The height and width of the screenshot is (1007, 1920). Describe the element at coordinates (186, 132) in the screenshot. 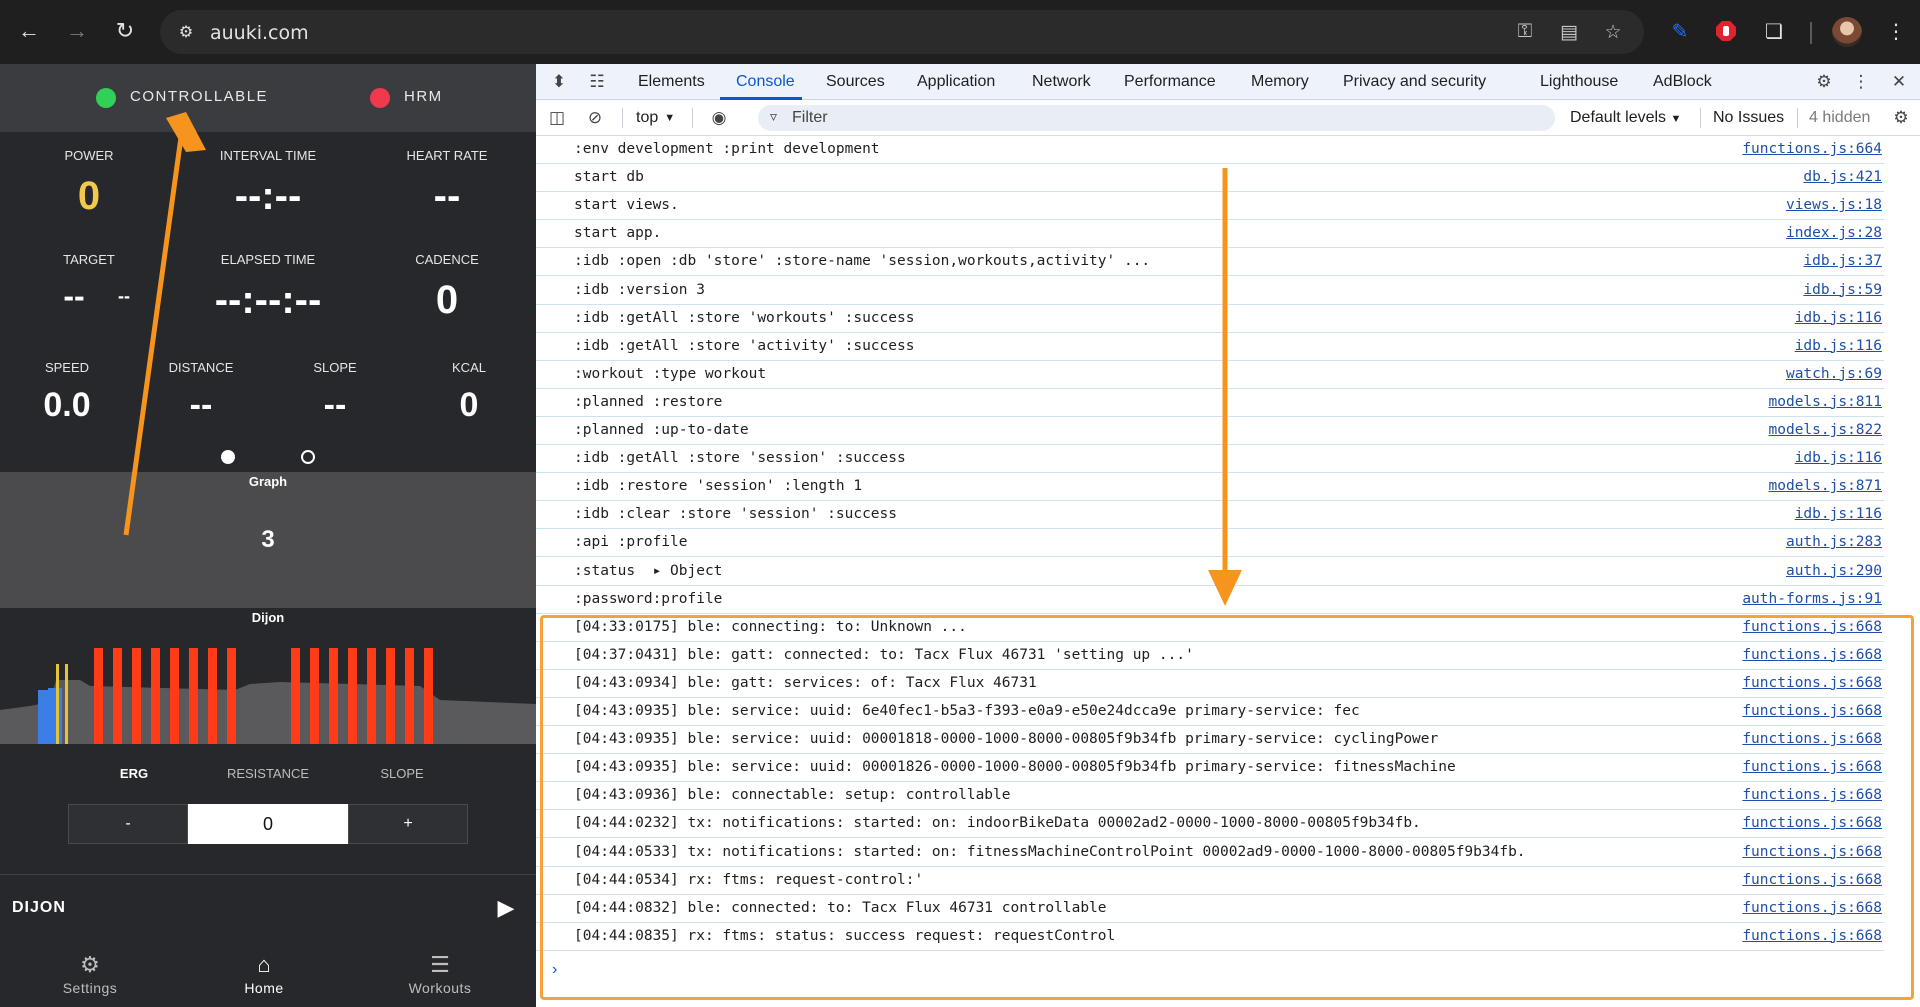

I see `arrow-head-up` at that location.